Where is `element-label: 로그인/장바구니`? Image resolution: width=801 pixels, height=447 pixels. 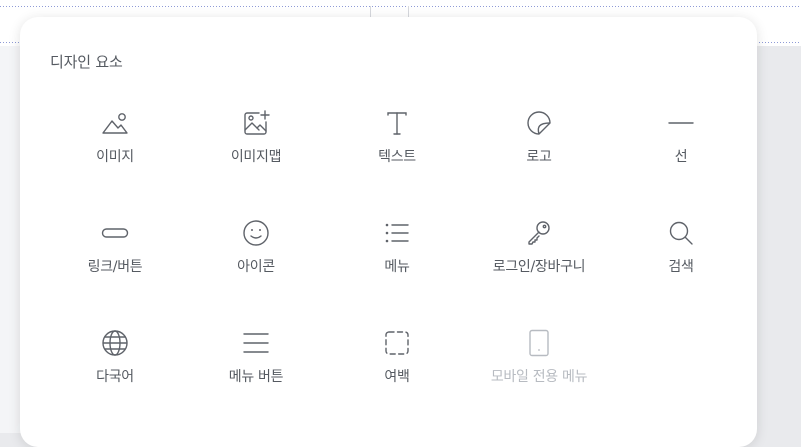
element-label: 로그인/장바구니 is located at coordinates (539, 267).